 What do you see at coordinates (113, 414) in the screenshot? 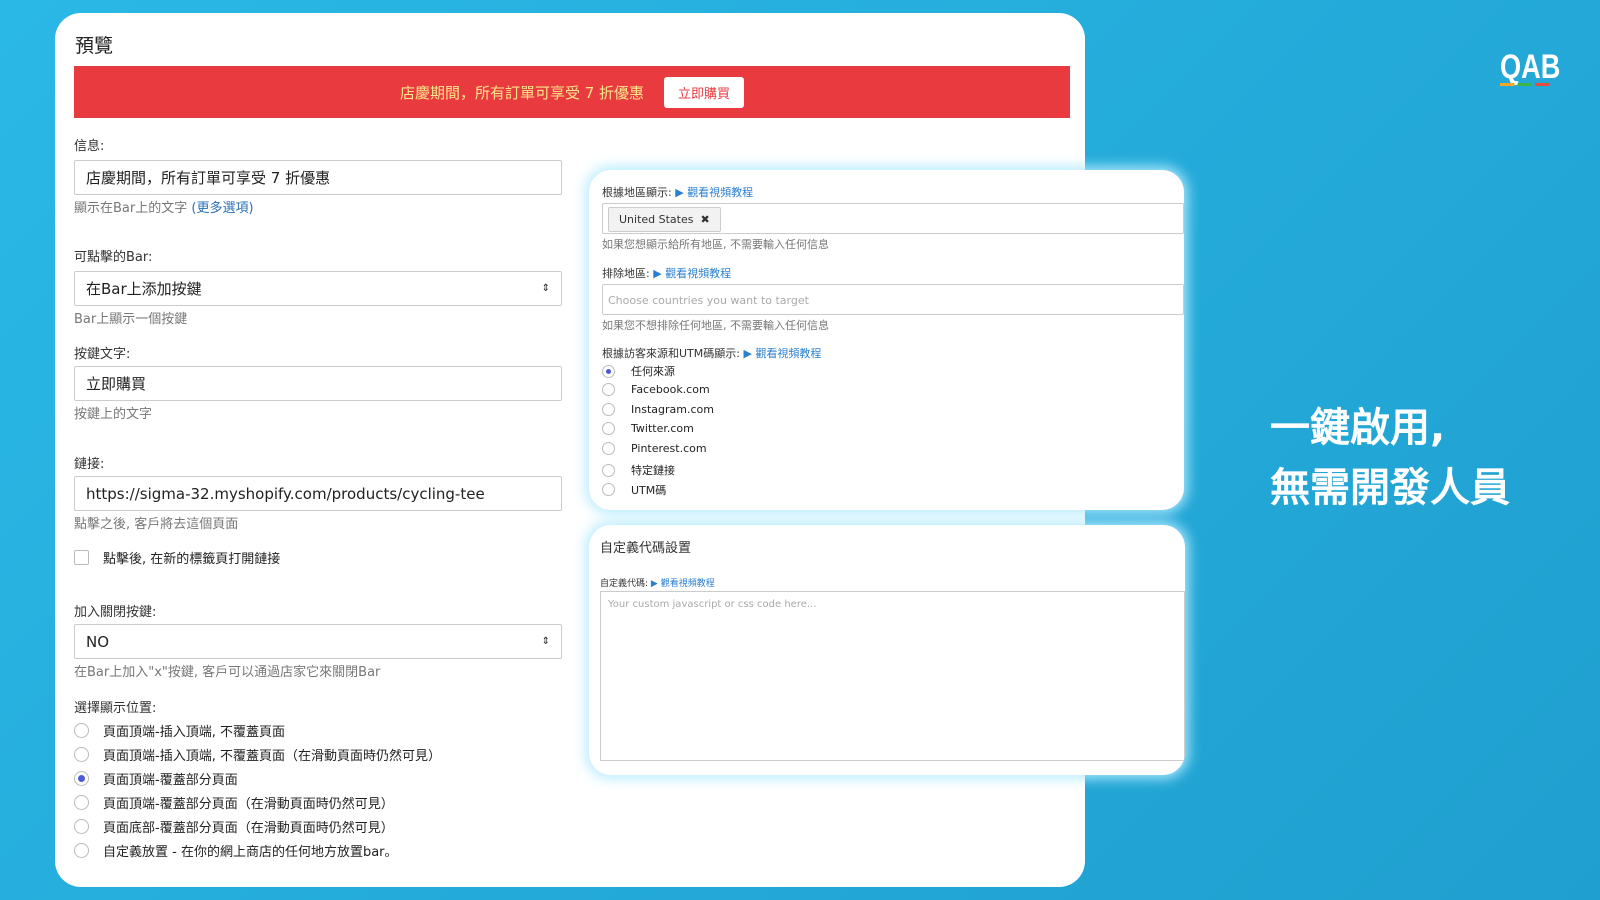
I see `button-text-help: 按鍵上的文字` at bounding box center [113, 414].